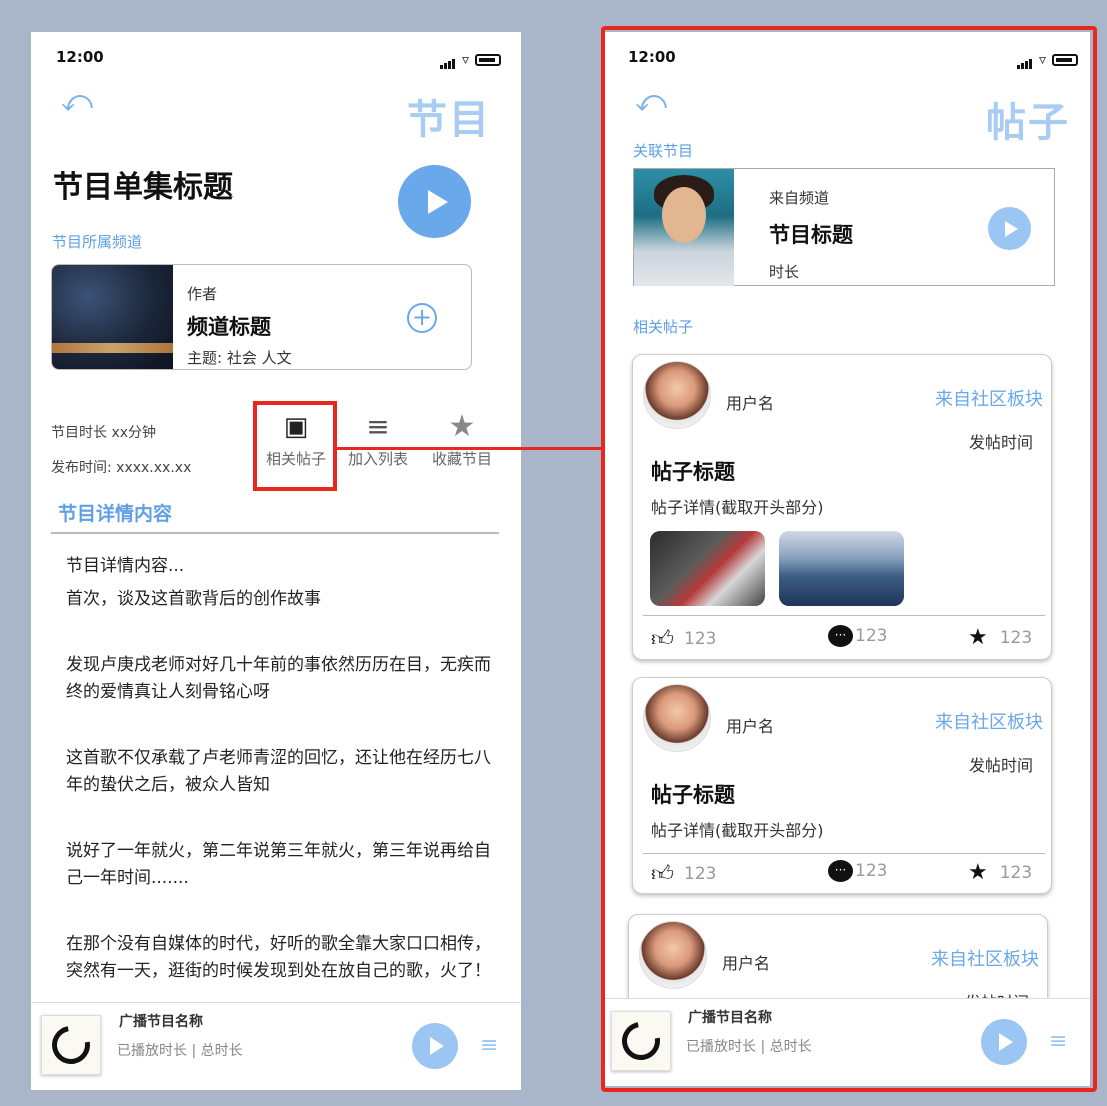  What do you see at coordinates (278, 678) in the screenshot?
I see `detail-paragraph: 发现卢庚戌老师对好几十年前的事依然历历在目，无疾而终的爱情真让人刻骨铭心呀` at bounding box center [278, 678].